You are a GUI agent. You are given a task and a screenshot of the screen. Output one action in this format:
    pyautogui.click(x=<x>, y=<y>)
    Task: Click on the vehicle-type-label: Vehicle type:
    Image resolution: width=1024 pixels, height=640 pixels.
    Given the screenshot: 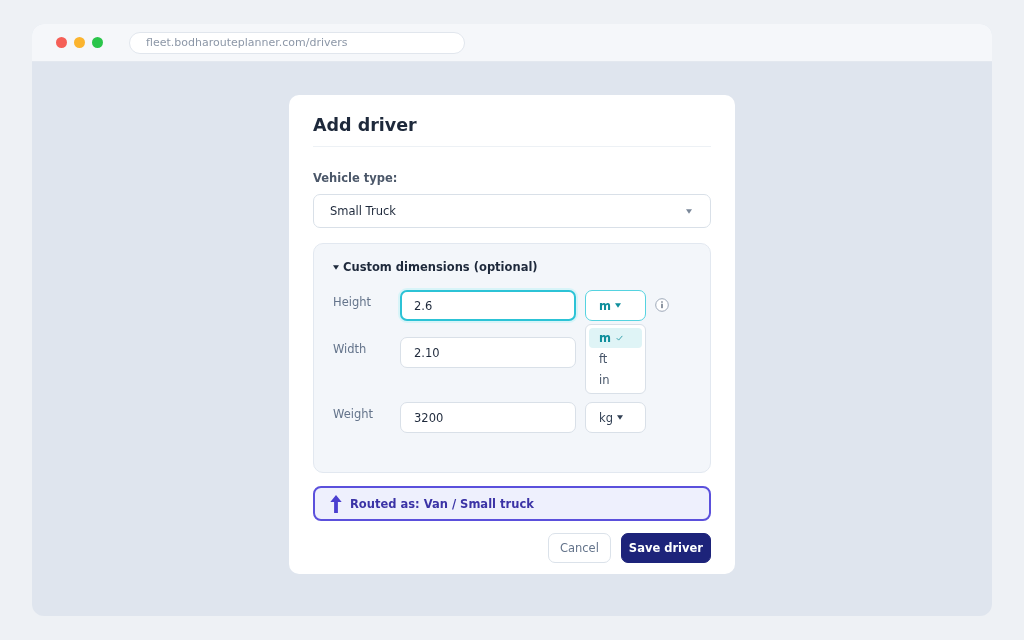 What is the action you would take?
    pyautogui.click(x=356, y=178)
    